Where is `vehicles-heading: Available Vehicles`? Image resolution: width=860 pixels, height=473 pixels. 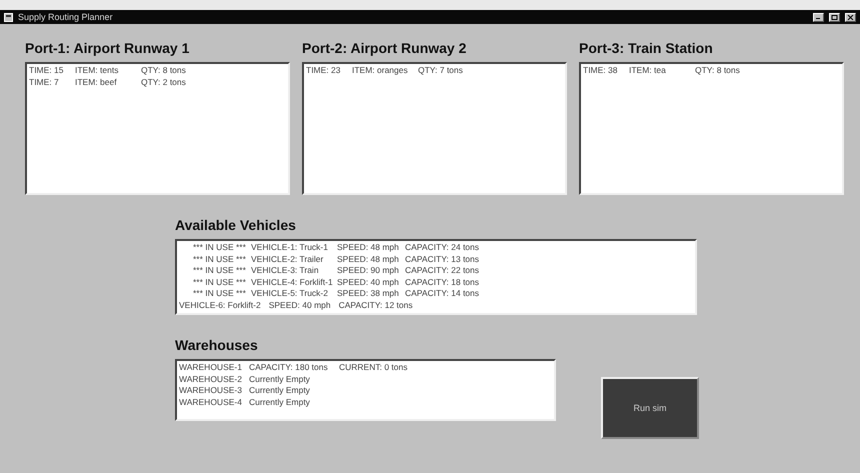 vehicles-heading: Available Vehicles is located at coordinates (236, 225).